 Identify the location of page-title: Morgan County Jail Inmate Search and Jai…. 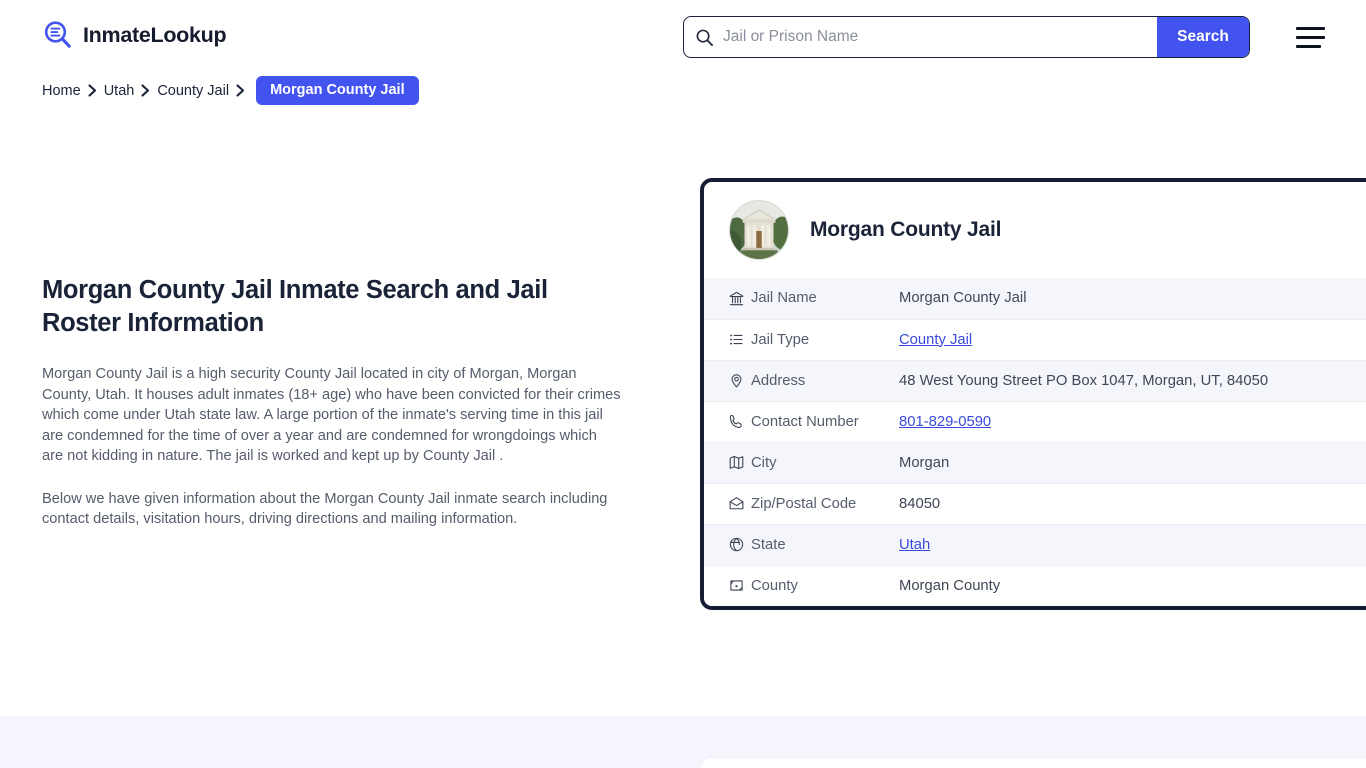
(295, 306).